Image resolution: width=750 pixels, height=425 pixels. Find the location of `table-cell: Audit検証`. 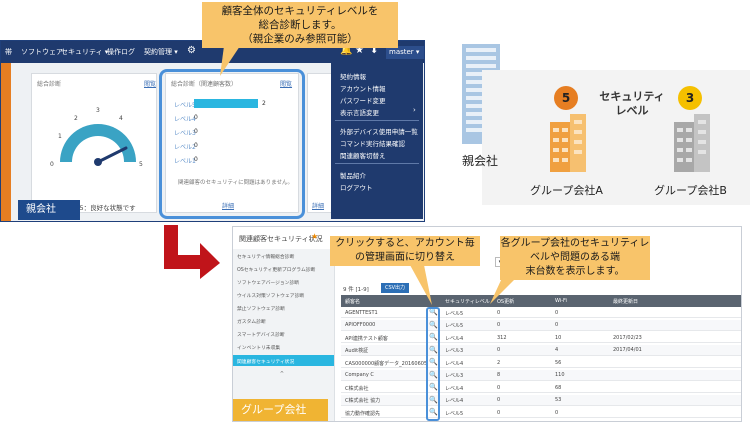

table-cell: Audit検証 is located at coordinates (357, 351).